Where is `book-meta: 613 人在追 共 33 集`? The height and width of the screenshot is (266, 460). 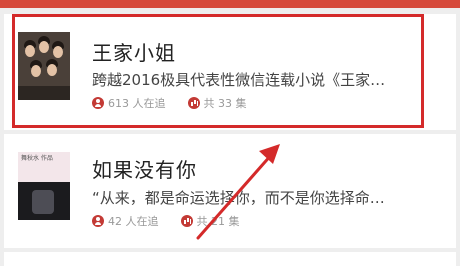 book-meta: 613 人在追 共 33 集 is located at coordinates (169, 103).